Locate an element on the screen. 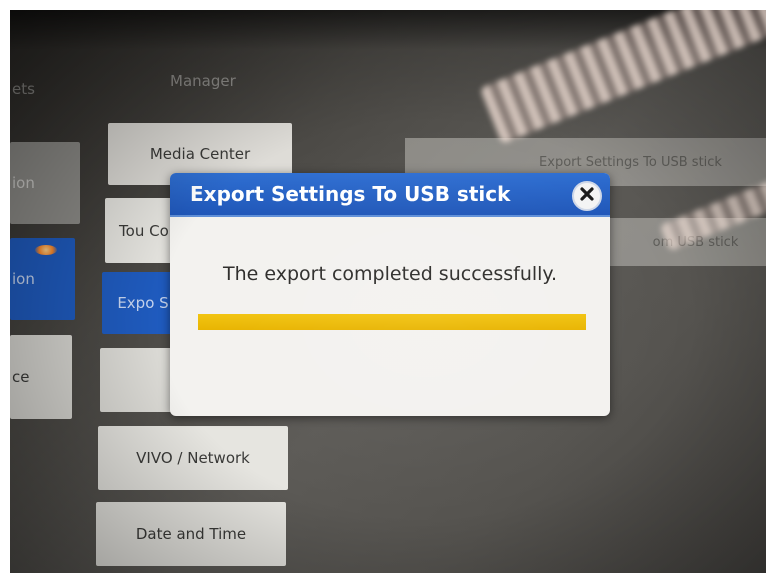 This screenshot has width=766, height=583. left-menu-tile: ce is located at coordinates (41, 377).